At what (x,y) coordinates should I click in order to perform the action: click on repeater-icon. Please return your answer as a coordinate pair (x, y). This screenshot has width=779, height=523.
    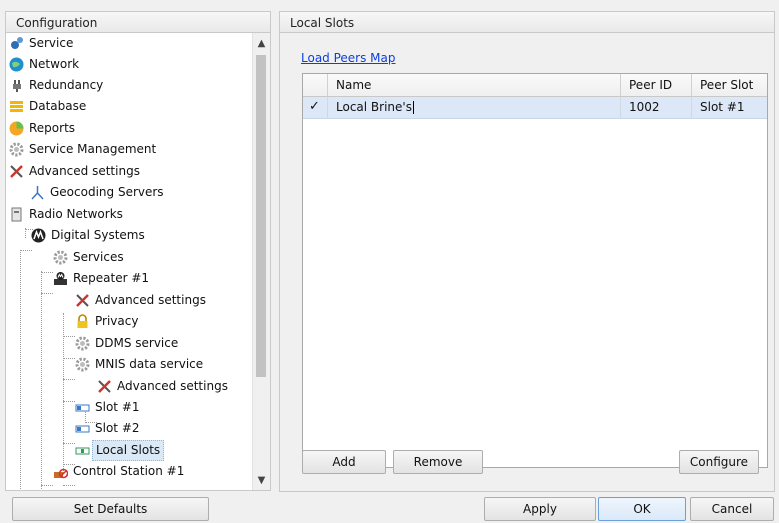
    Looking at the image, I should click on (60, 278).